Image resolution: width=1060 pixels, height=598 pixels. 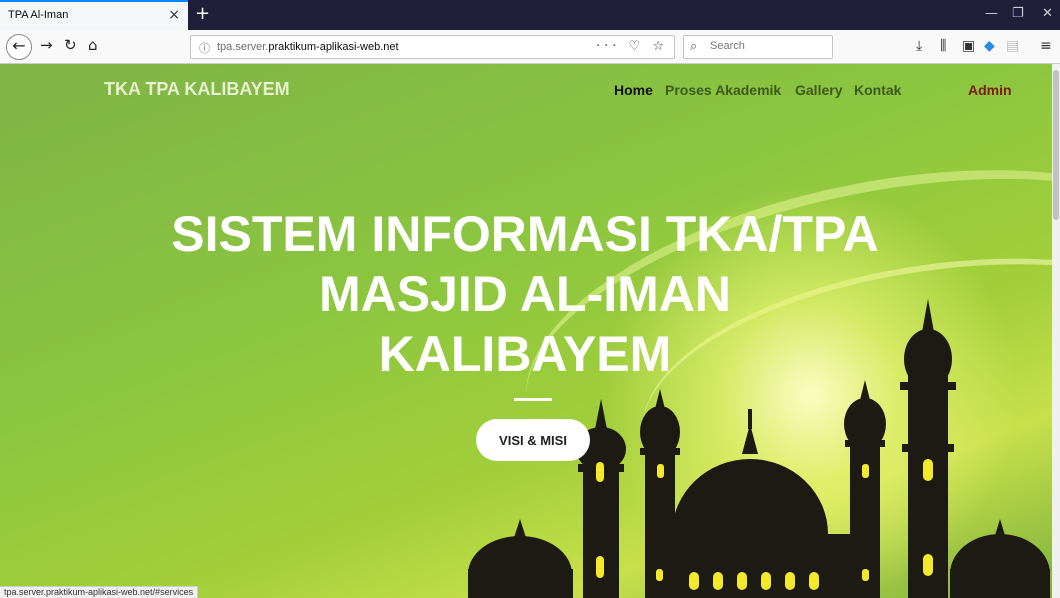 What do you see at coordinates (919, 46) in the screenshot?
I see `download-icon: ⤓` at bounding box center [919, 46].